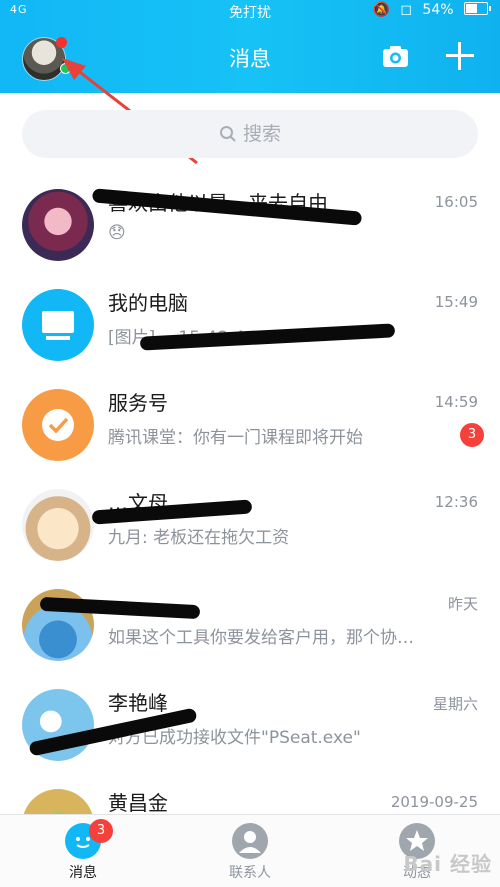 Image resolution: width=500 pixels, height=887 pixels. What do you see at coordinates (250, 11) in the screenshot?
I see `status-bar: 4G 免打扰 🔕 ◻ 54%` at bounding box center [250, 11].